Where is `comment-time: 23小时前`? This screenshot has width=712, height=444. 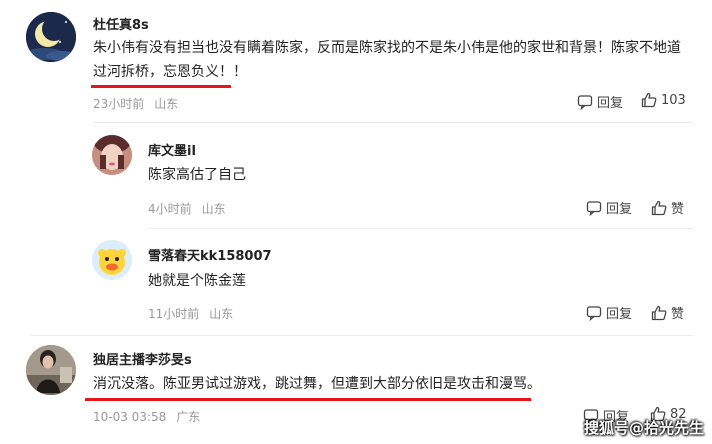
comment-time: 23小时前 is located at coordinates (119, 104).